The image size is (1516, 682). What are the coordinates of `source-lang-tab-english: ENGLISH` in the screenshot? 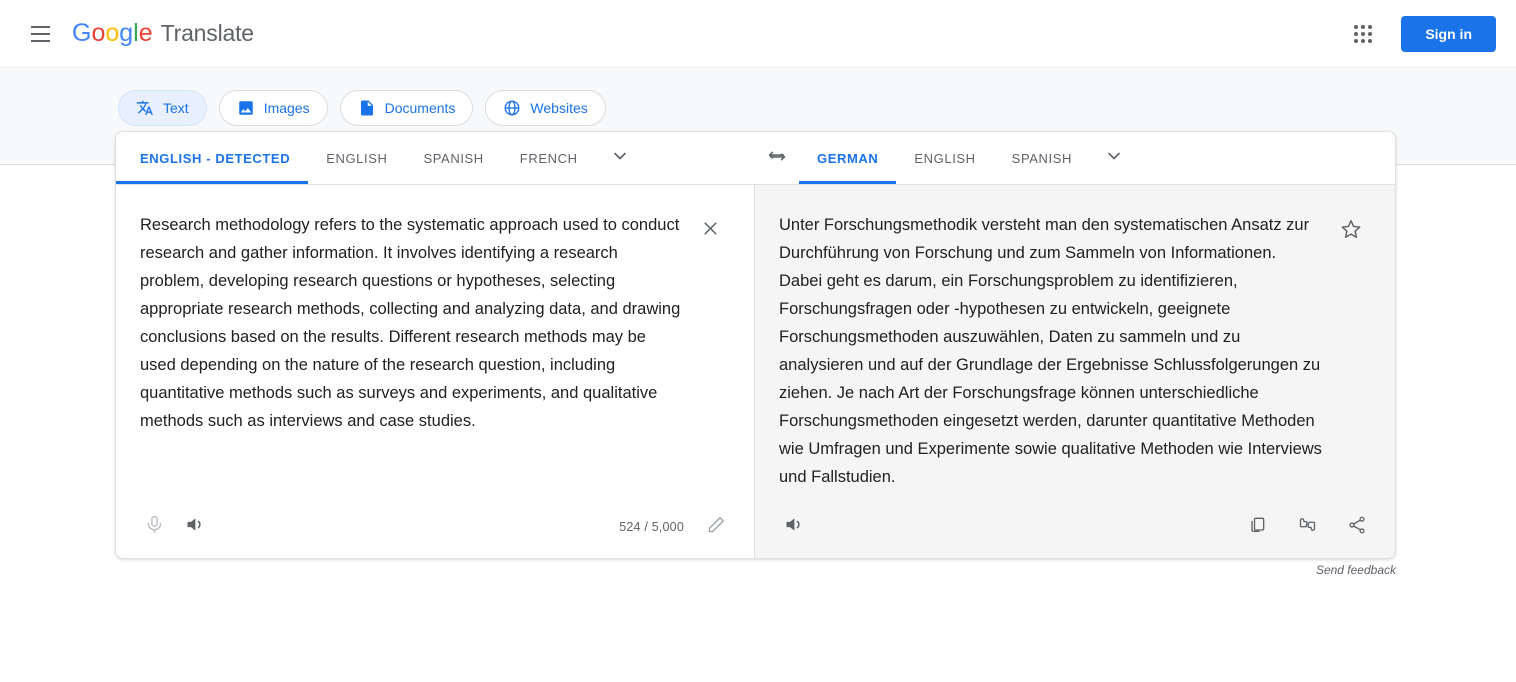 It's located at (356, 158).